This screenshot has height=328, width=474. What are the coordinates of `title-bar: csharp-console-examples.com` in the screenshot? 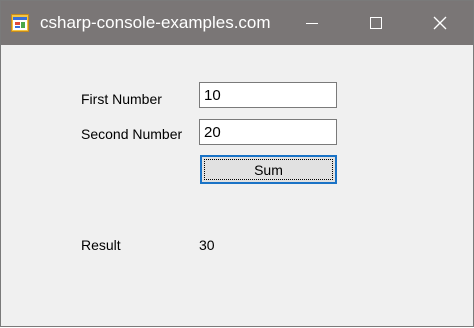 It's located at (237, 23).